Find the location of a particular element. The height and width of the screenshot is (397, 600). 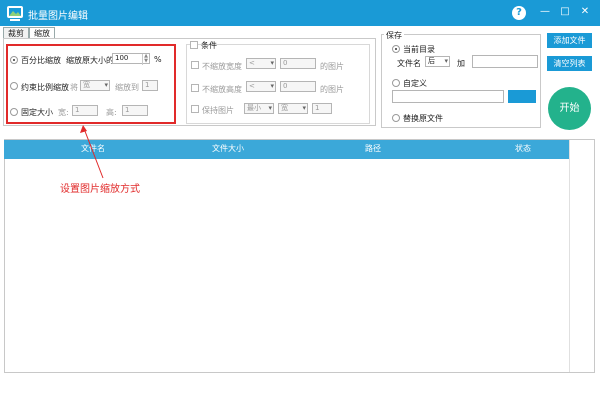

no-width-suffix: 的图片 is located at coordinates (332, 66).